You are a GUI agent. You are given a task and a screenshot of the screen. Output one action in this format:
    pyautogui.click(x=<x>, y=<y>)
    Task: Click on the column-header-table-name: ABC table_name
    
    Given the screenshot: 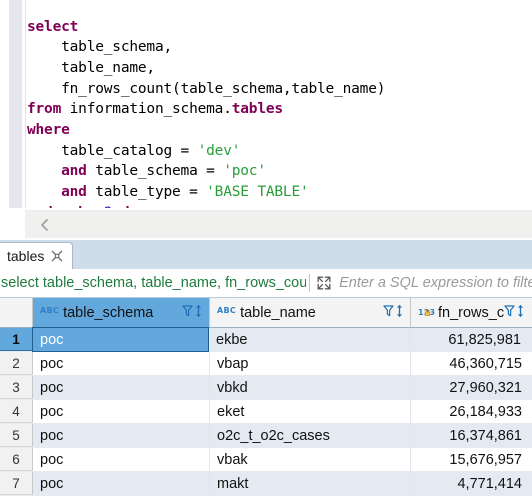 What is the action you would take?
    pyautogui.click(x=310, y=312)
    